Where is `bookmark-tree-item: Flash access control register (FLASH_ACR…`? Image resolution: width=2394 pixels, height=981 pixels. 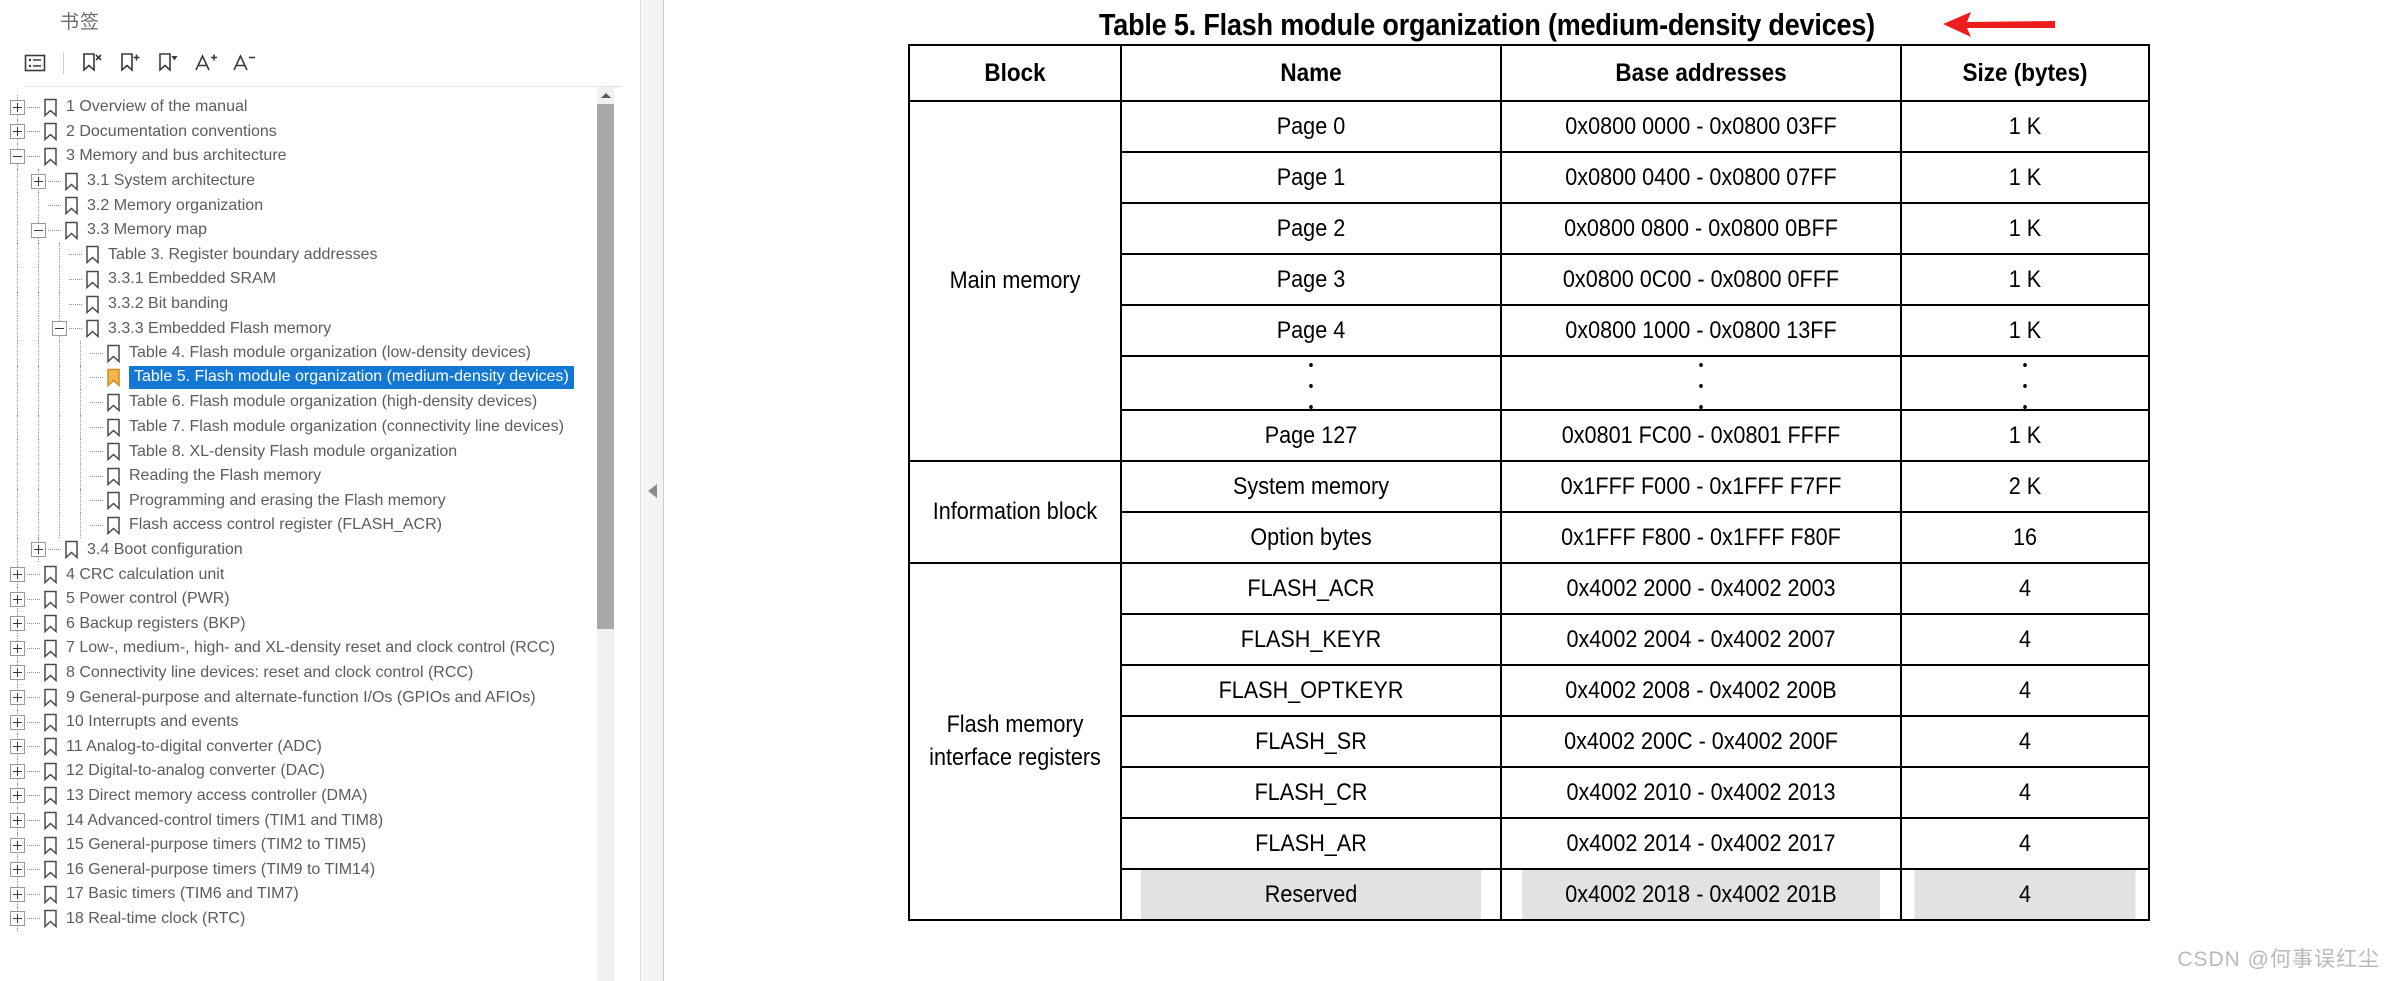
bookmark-tree-item: Flash access control register (FLASH_ACR… is located at coordinates (320, 525).